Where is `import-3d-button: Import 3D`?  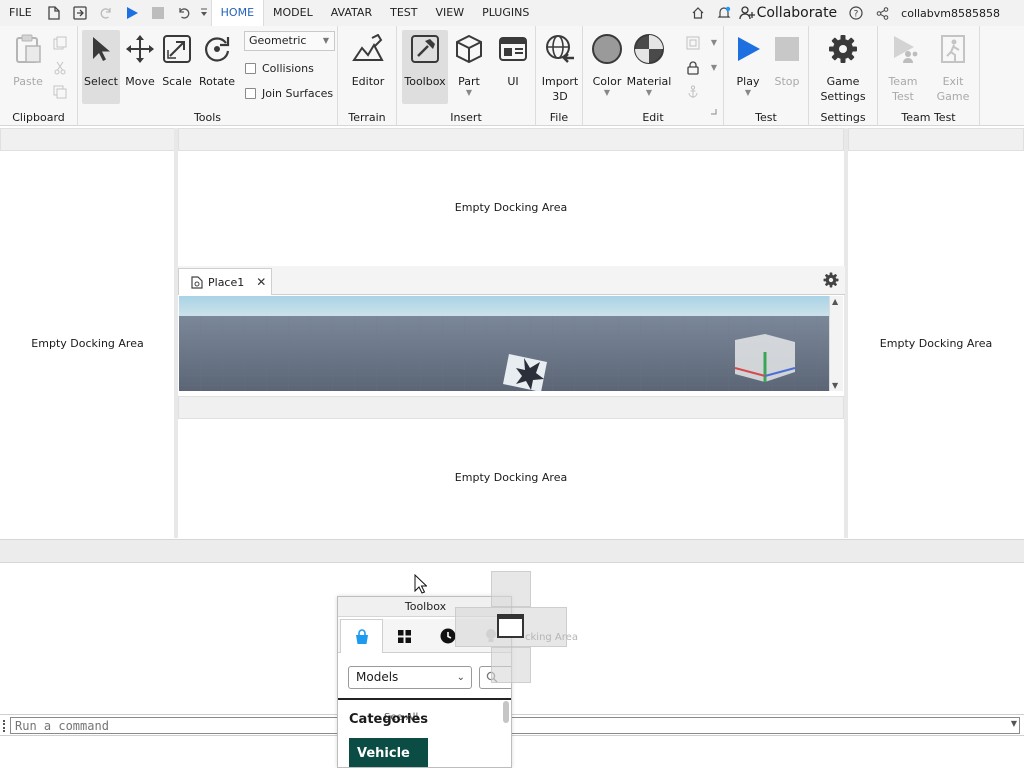
import-3d-button: Import 3D is located at coordinates (560, 67).